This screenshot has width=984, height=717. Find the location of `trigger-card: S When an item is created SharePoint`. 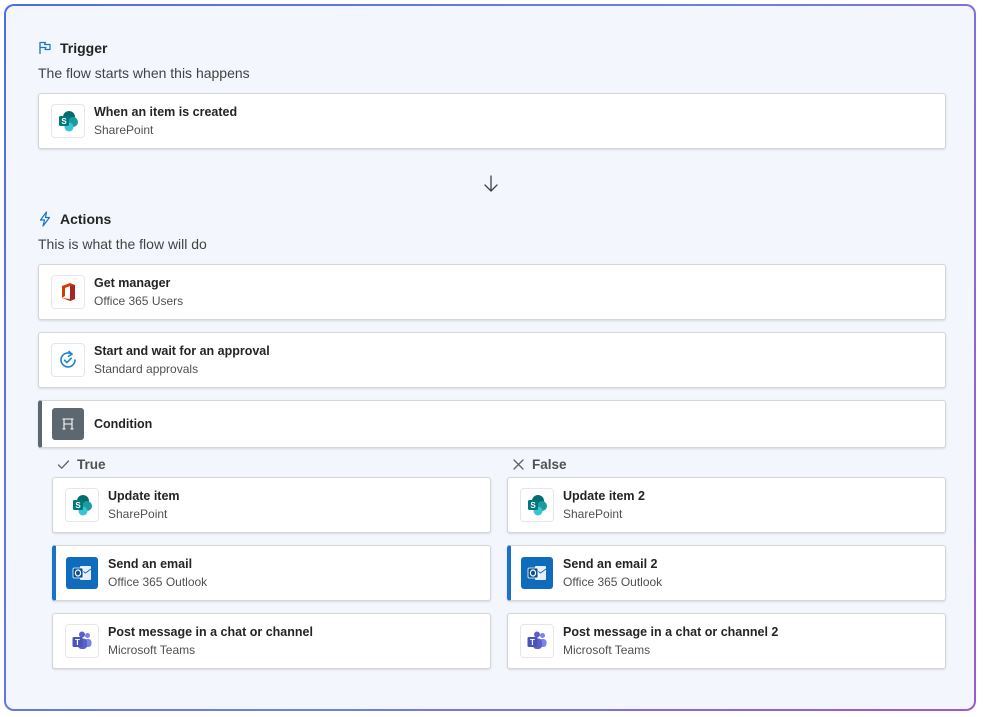

trigger-card: S When an item is created SharePoint is located at coordinates (492, 121).